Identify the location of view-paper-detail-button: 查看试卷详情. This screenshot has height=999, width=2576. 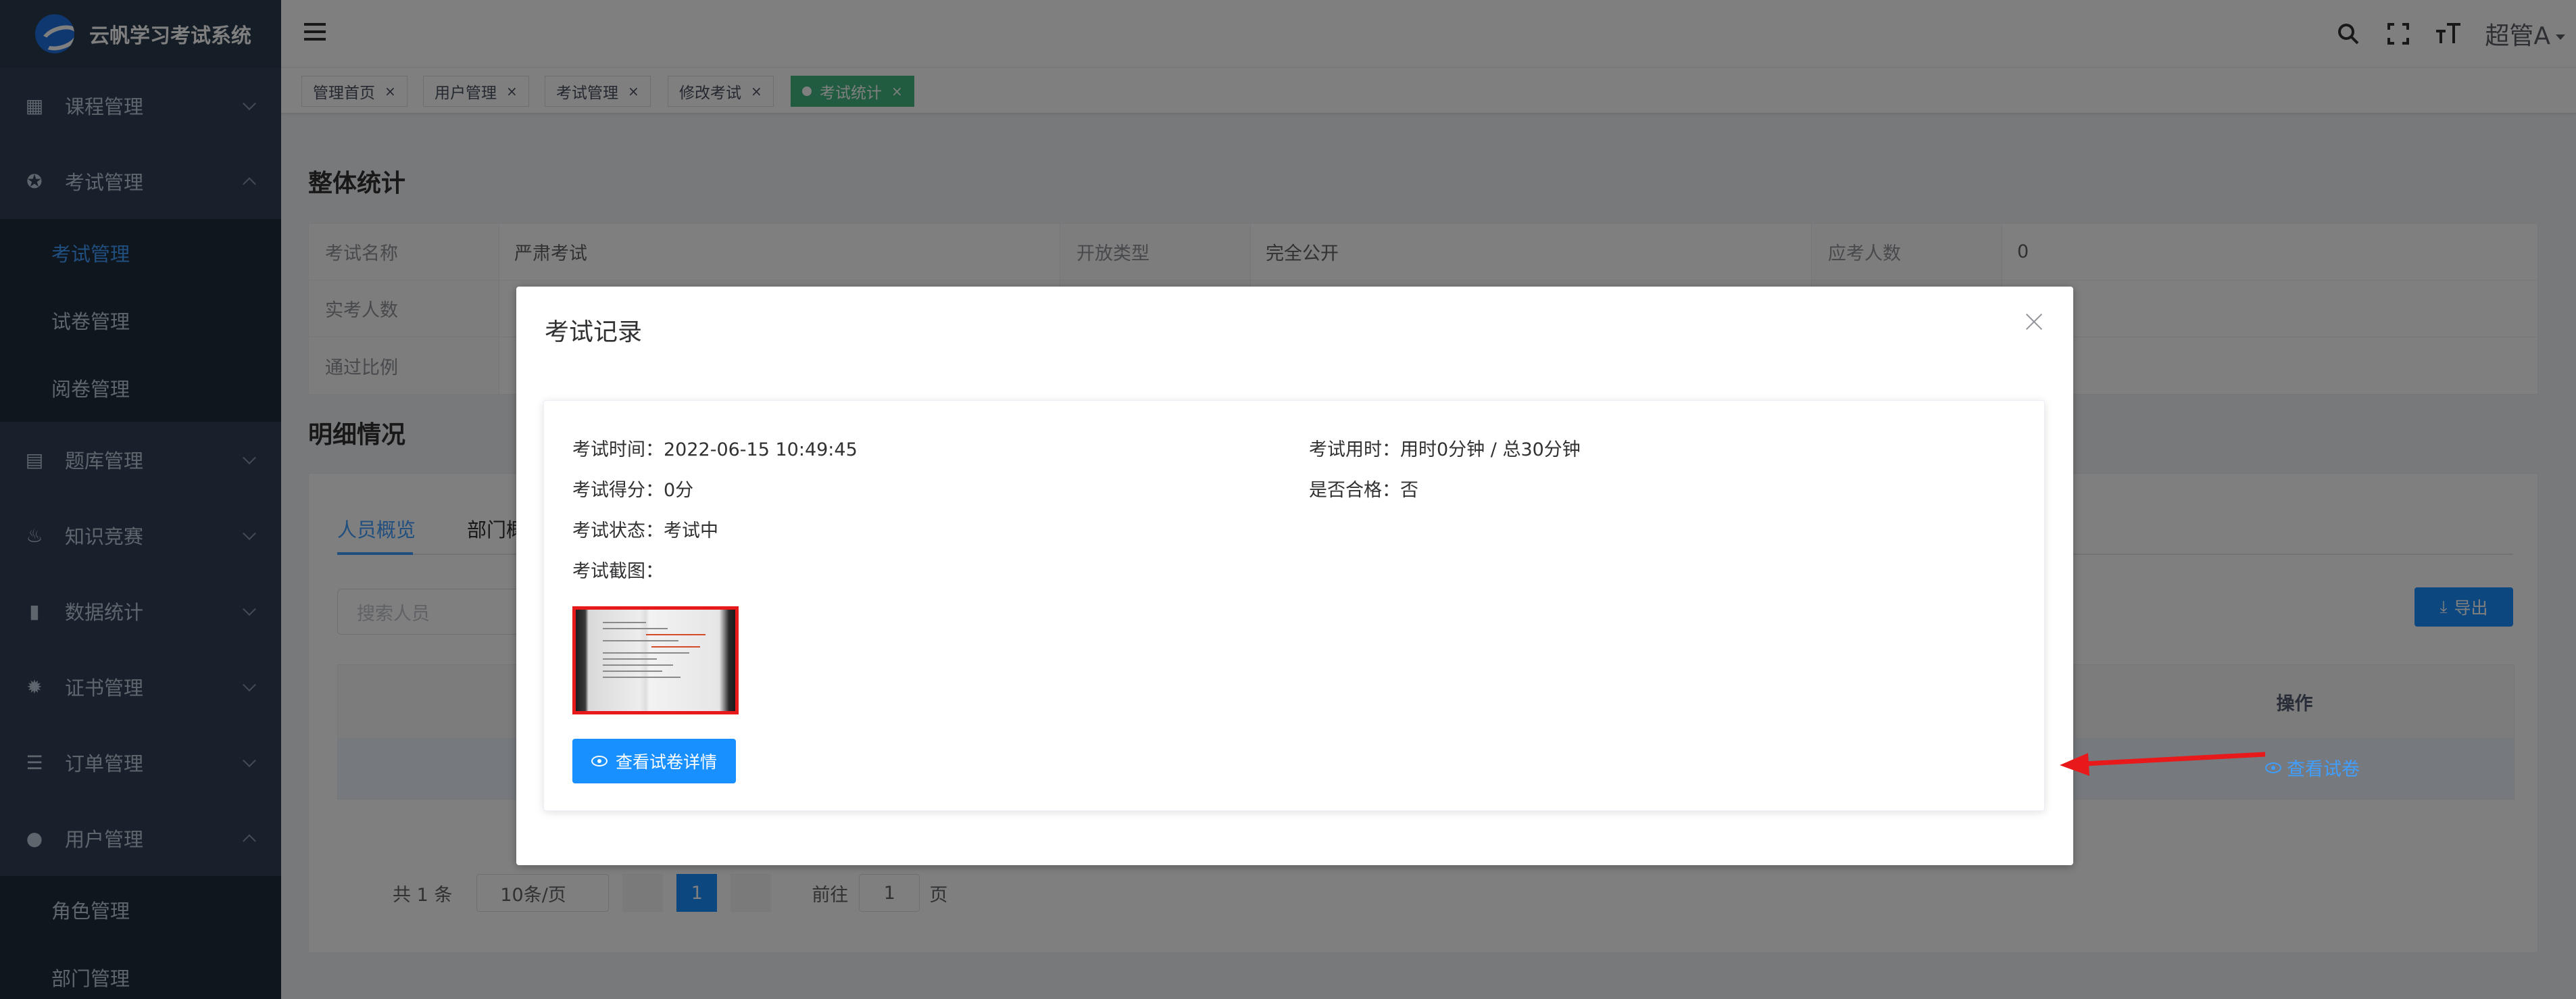
(654, 761).